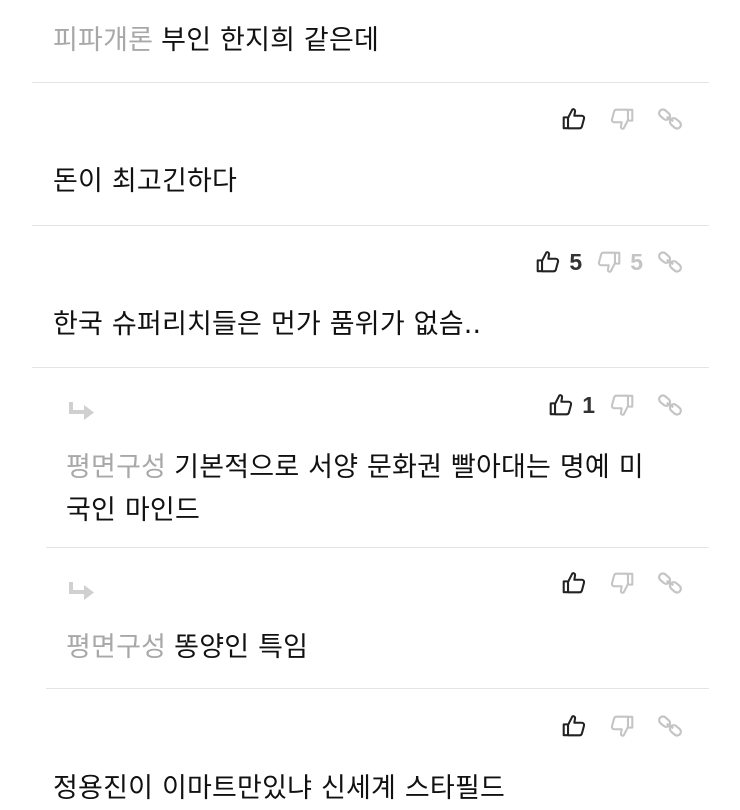 This screenshot has height=810, width=740. What do you see at coordinates (279, 788) in the screenshot?
I see `comment-text: 정용진이 이마트만있냐 신세계 스타필드` at bounding box center [279, 788].